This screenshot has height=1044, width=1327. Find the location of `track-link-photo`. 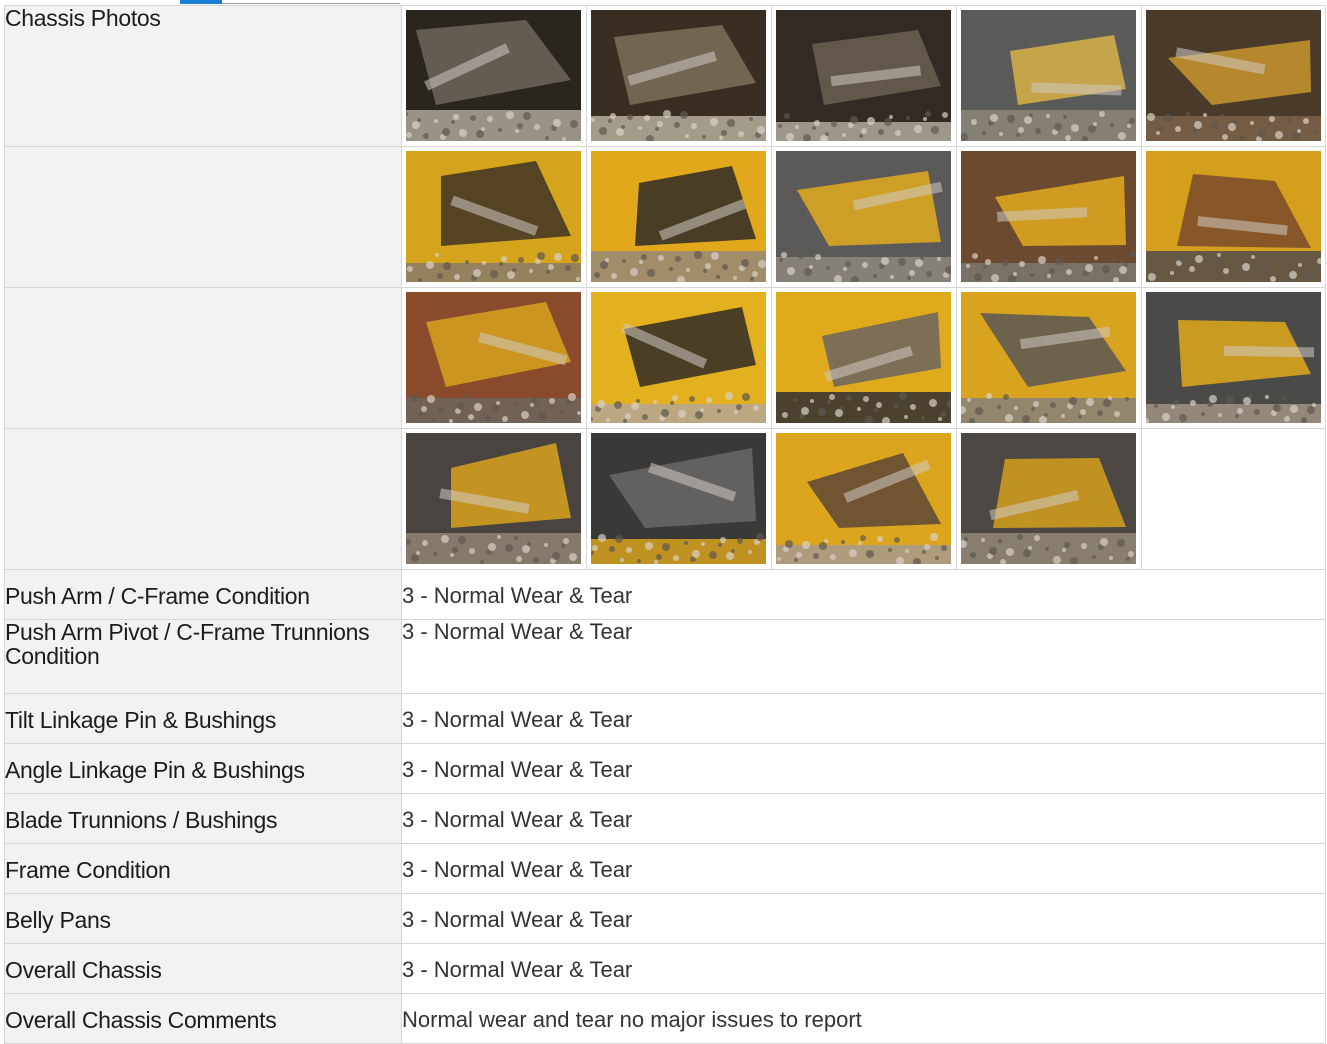

track-link-photo is located at coordinates (493, 357).